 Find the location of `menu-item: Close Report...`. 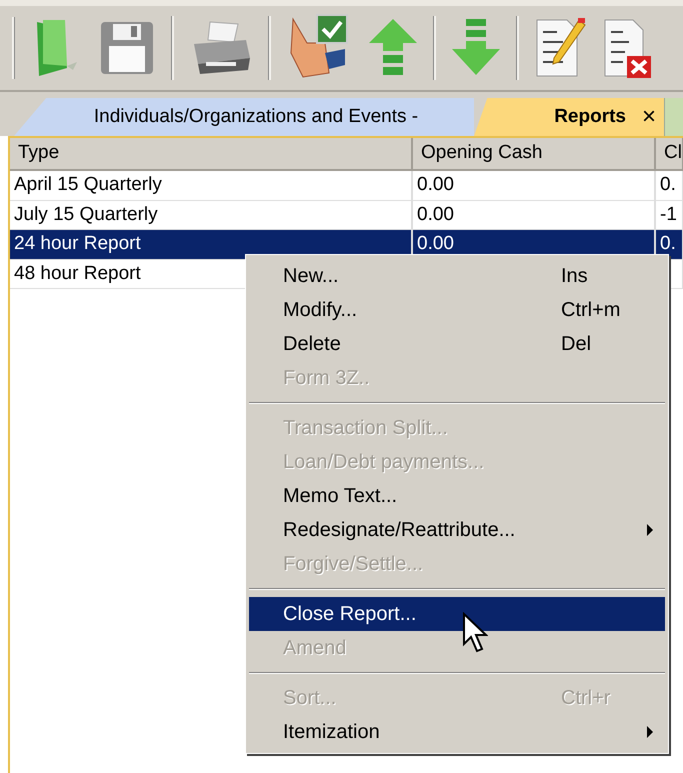

menu-item: Close Report... is located at coordinates (457, 614).